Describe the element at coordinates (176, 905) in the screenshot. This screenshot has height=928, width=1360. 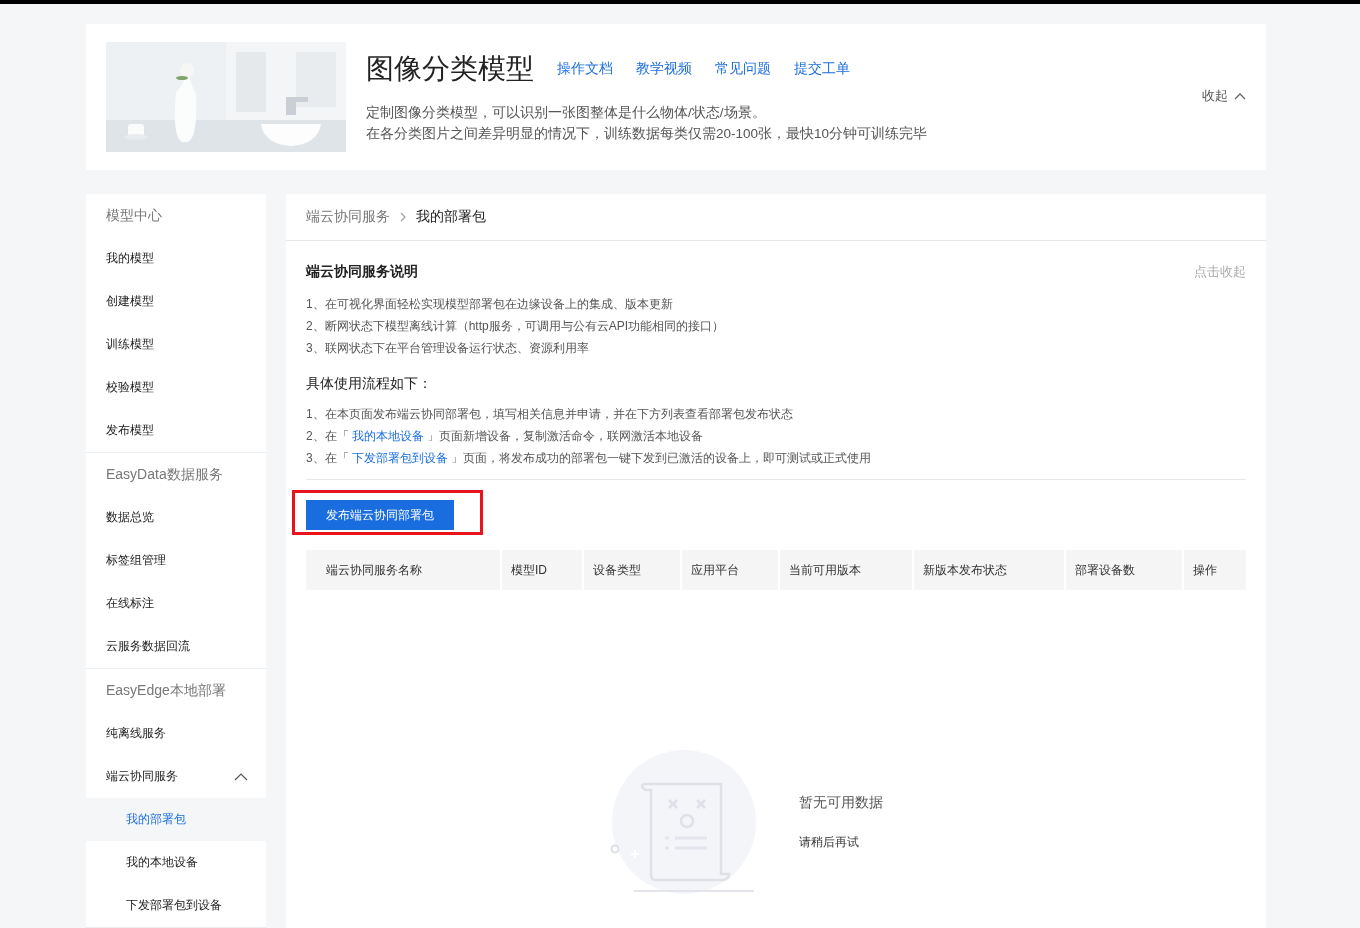
I see `sidebar-subitem: 下发部署包到设备` at that location.